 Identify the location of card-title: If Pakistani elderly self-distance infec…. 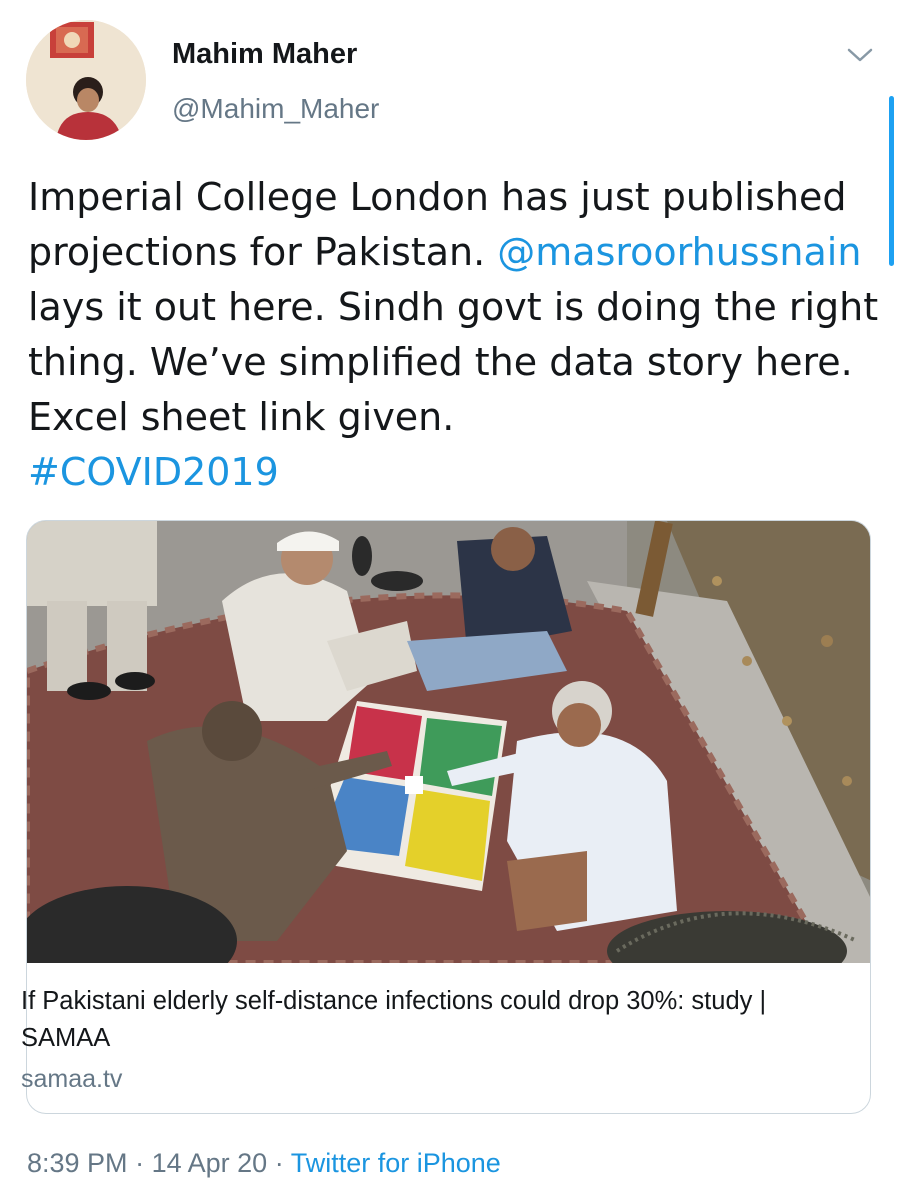
(431, 1020).